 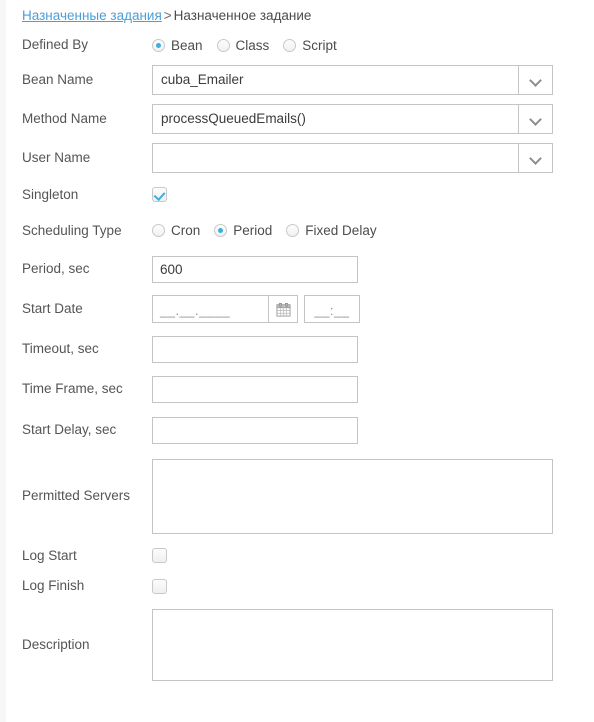 What do you see at coordinates (352, 645) in the screenshot?
I see `description-textarea` at bounding box center [352, 645].